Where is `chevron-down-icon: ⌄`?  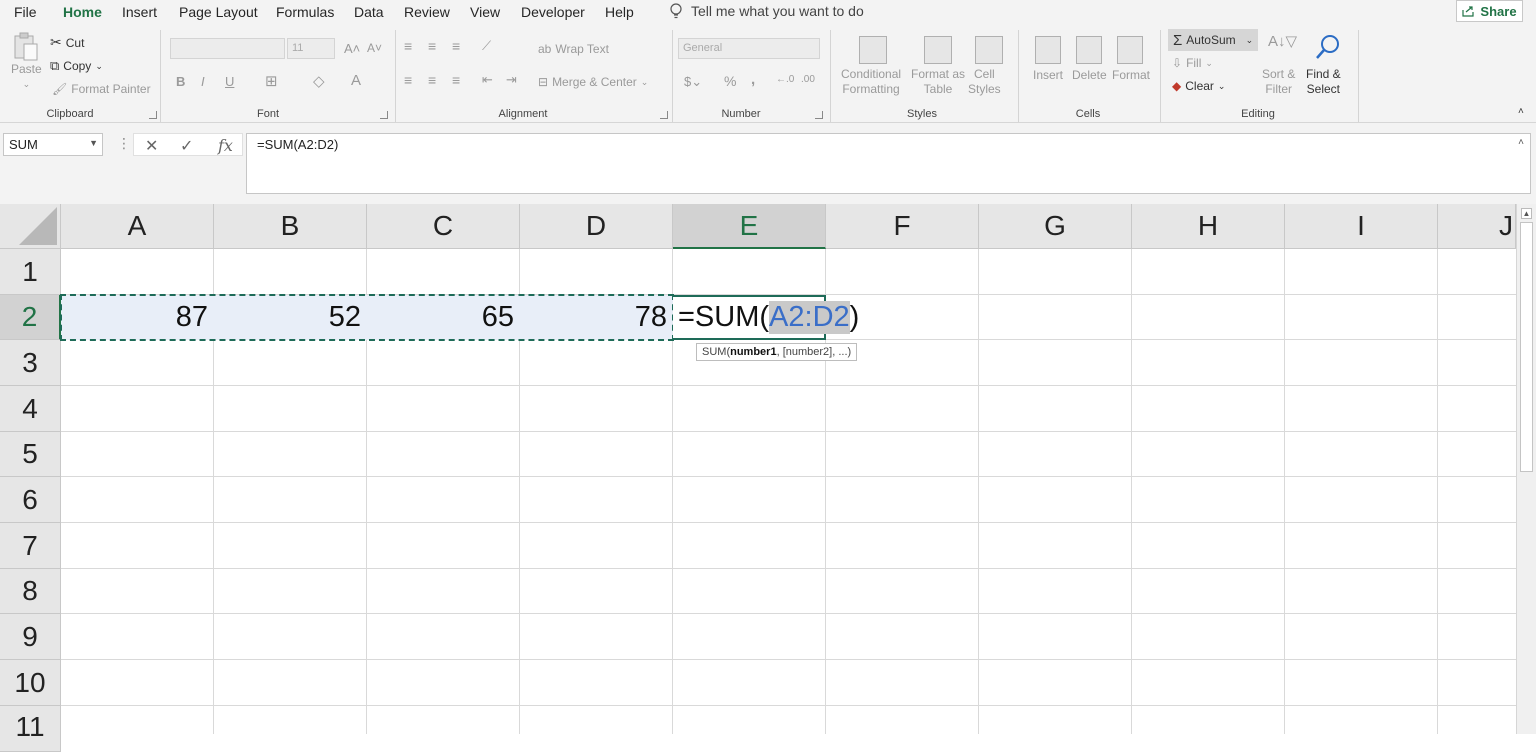
chevron-down-icon: ⌄ is located at coordinates (1209, 62).